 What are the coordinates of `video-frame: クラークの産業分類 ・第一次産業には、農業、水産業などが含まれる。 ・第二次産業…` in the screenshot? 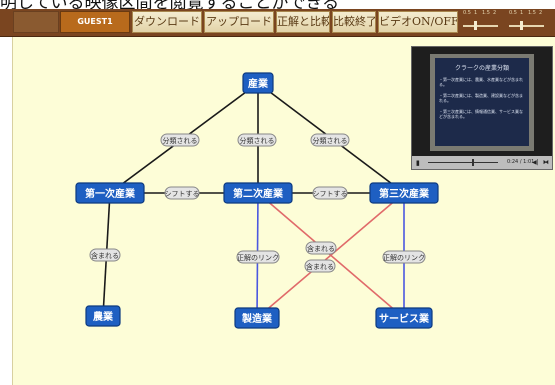 It's located at (482, 102).